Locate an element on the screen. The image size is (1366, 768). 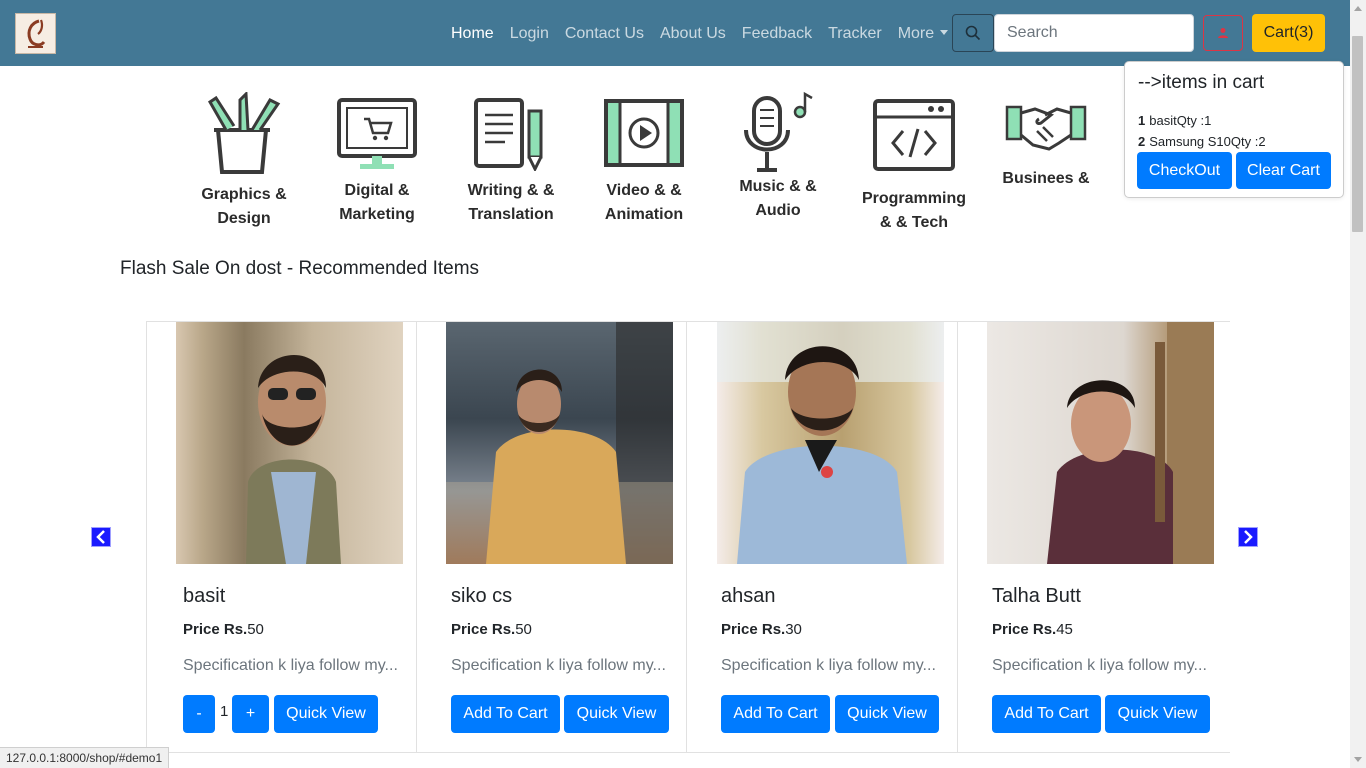
category-label: Graphics & is located at coordinates (244, 194).